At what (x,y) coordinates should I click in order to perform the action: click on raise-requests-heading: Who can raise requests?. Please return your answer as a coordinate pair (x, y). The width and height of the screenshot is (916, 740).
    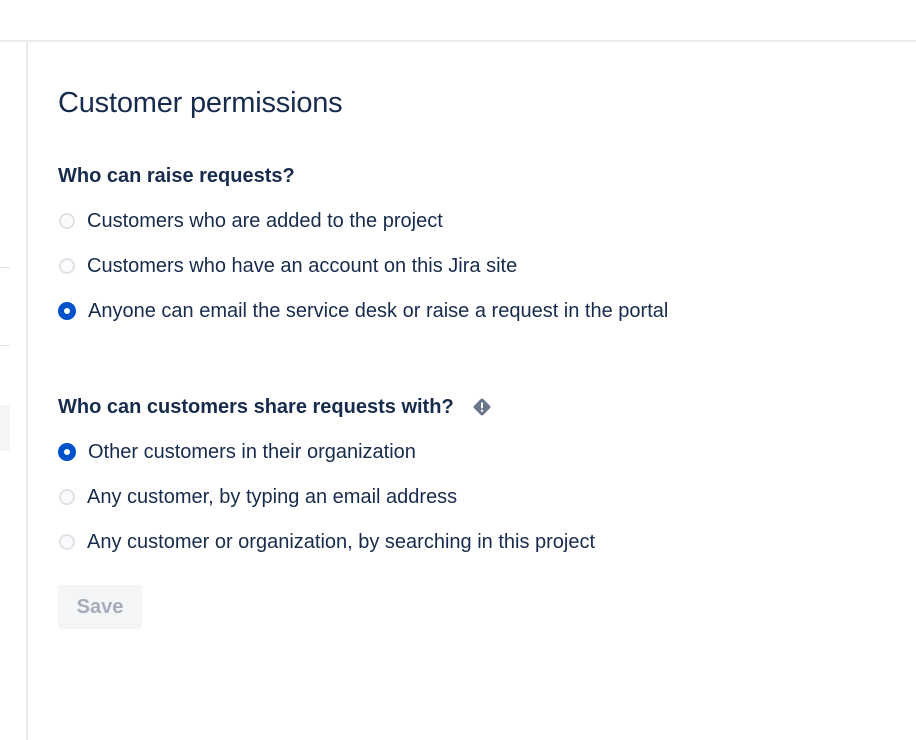
    Looking at the image, I should click on (478, 176).